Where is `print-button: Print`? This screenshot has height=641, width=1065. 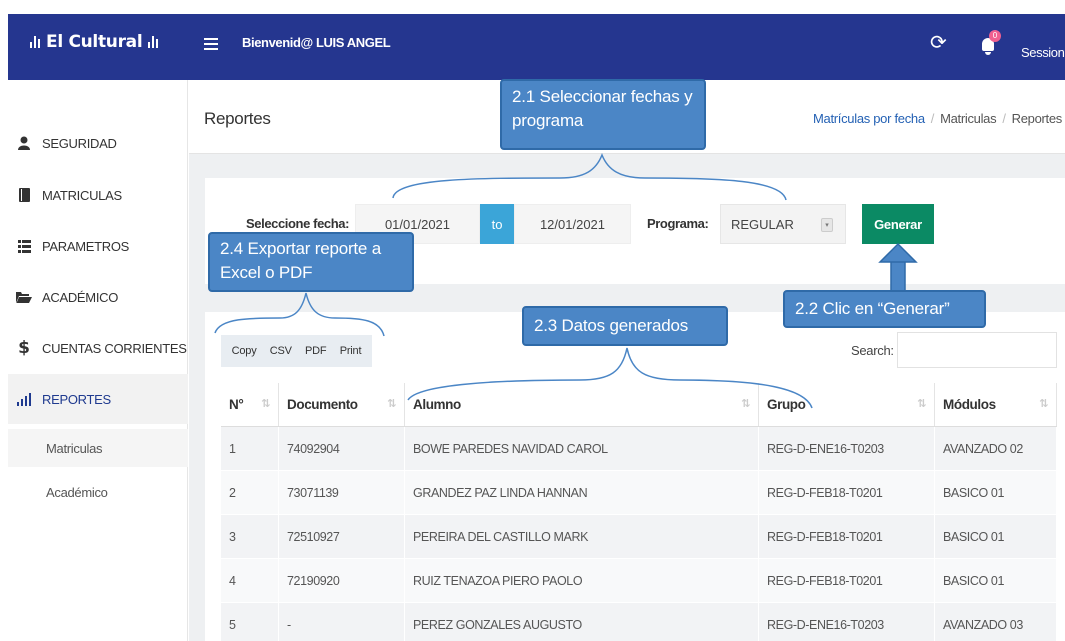
print-button: Print is located at coordinates (351, 351).